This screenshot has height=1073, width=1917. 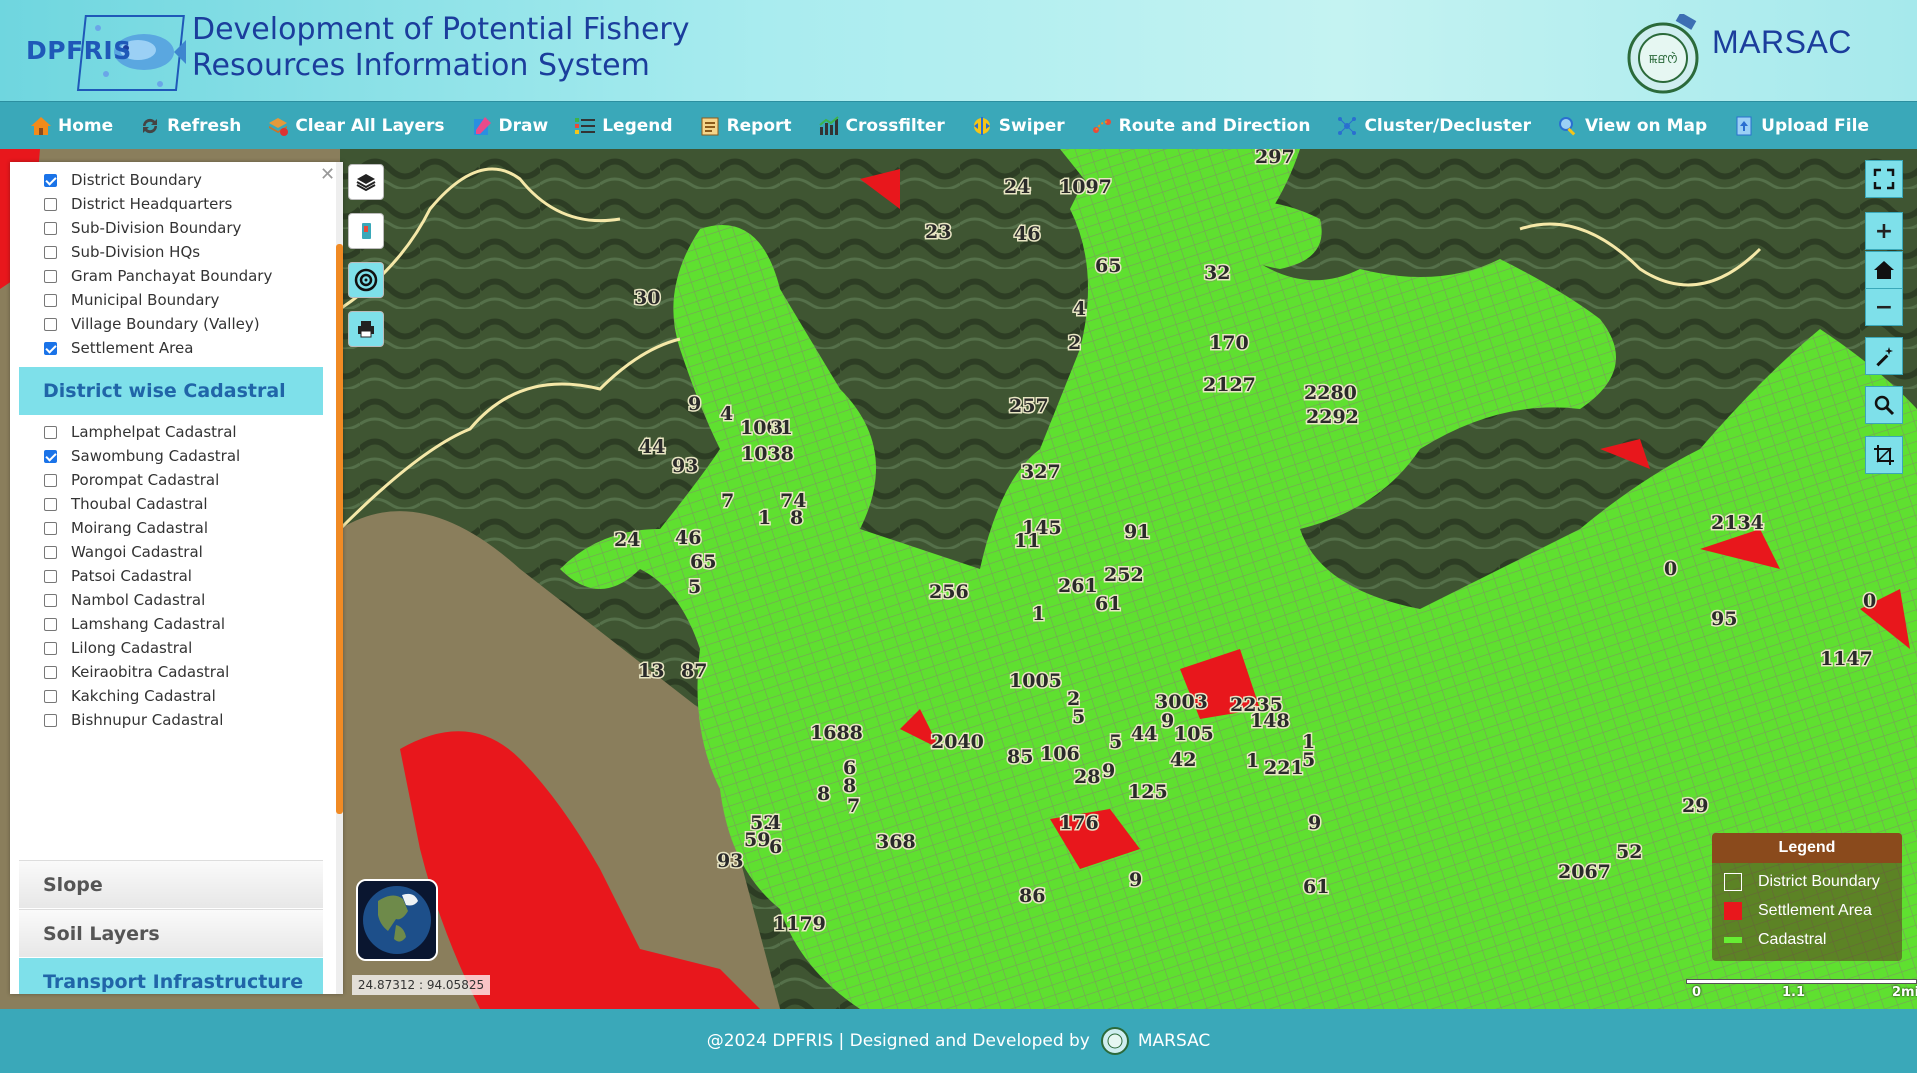 What do you see at coordinates (171, 976) in the screenshot?
I see `section-transport-infrastructure: Transport Infrastructure` at bounding box center [171, 976].